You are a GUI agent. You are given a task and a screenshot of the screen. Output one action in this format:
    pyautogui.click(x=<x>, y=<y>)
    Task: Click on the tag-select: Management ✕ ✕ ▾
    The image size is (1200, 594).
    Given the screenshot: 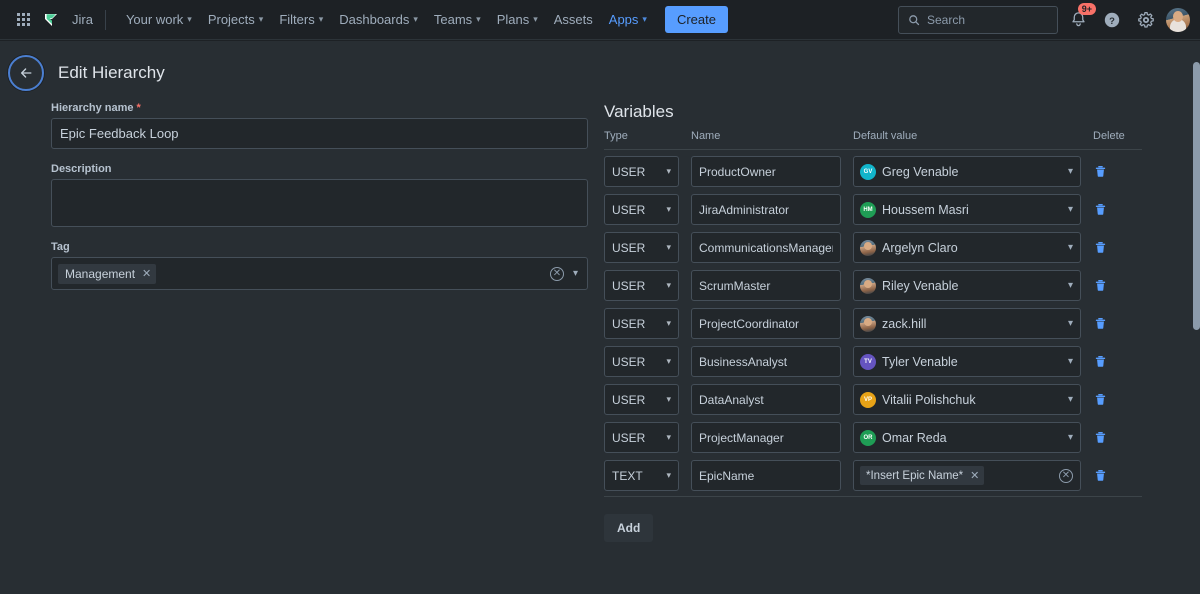 What is the action you would take?
    pyautogui.click(x=319, y=273)
    